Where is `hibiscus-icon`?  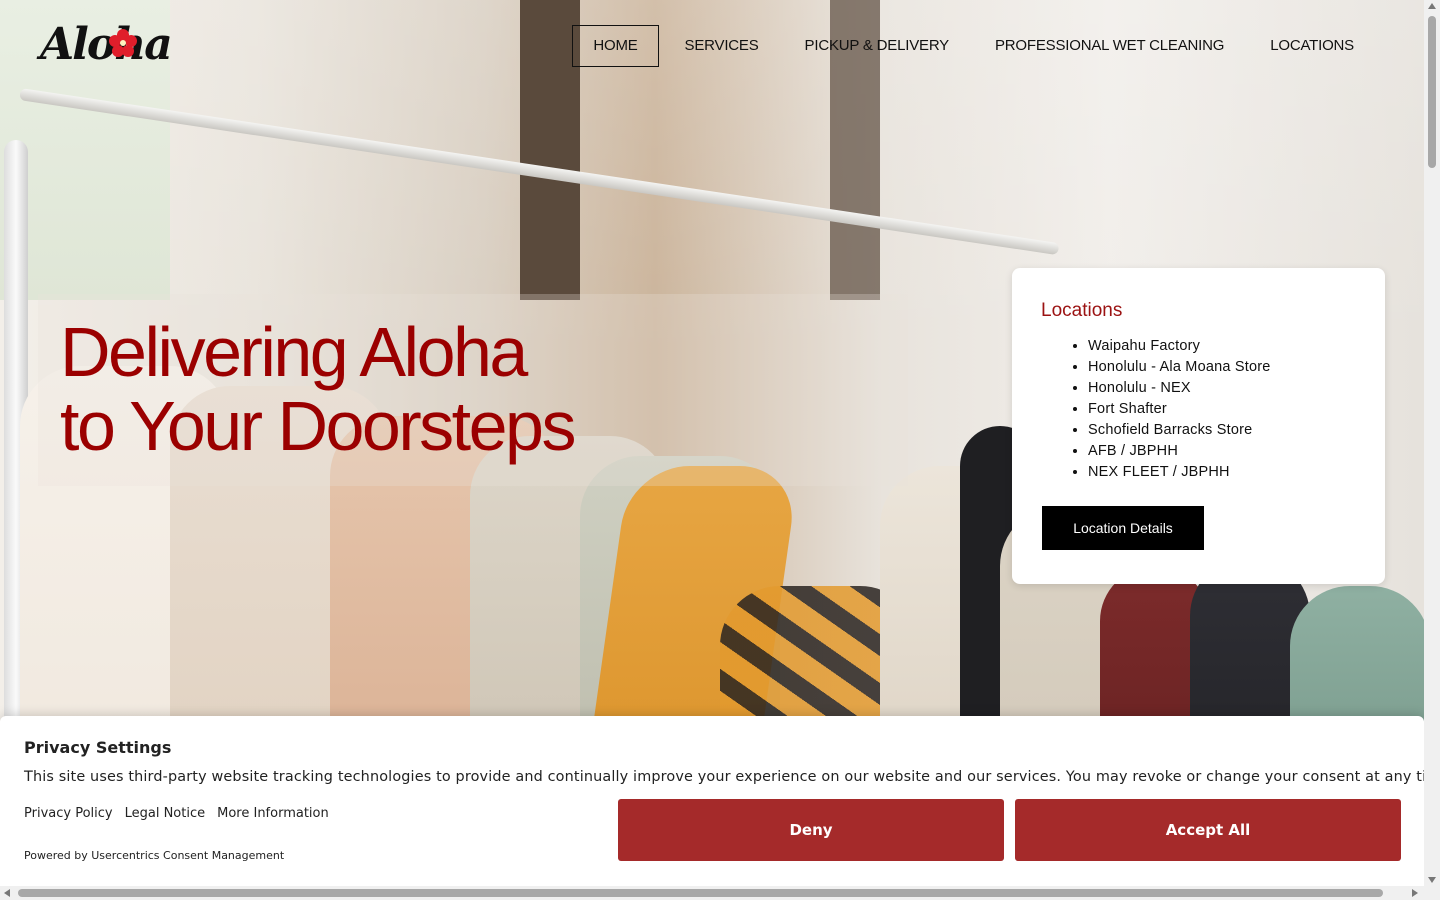
hibiscus-icon is located at coordinates (123, 43).